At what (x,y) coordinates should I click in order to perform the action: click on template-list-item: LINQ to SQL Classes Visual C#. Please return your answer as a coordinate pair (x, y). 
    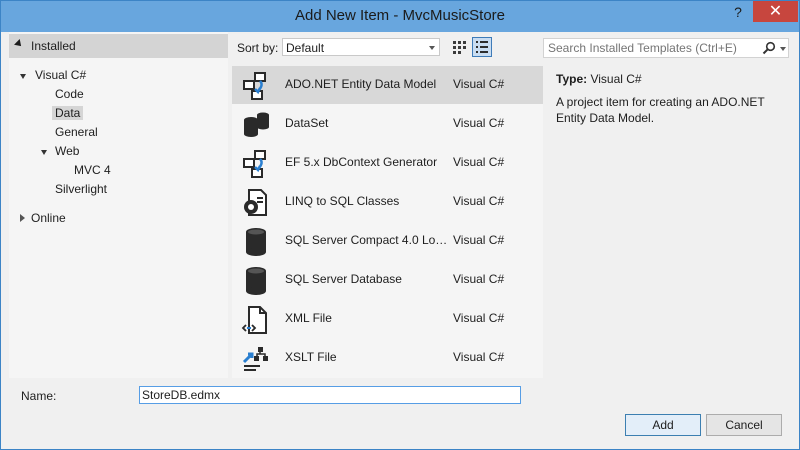
    Looking at the image, I should click on (387, 202).